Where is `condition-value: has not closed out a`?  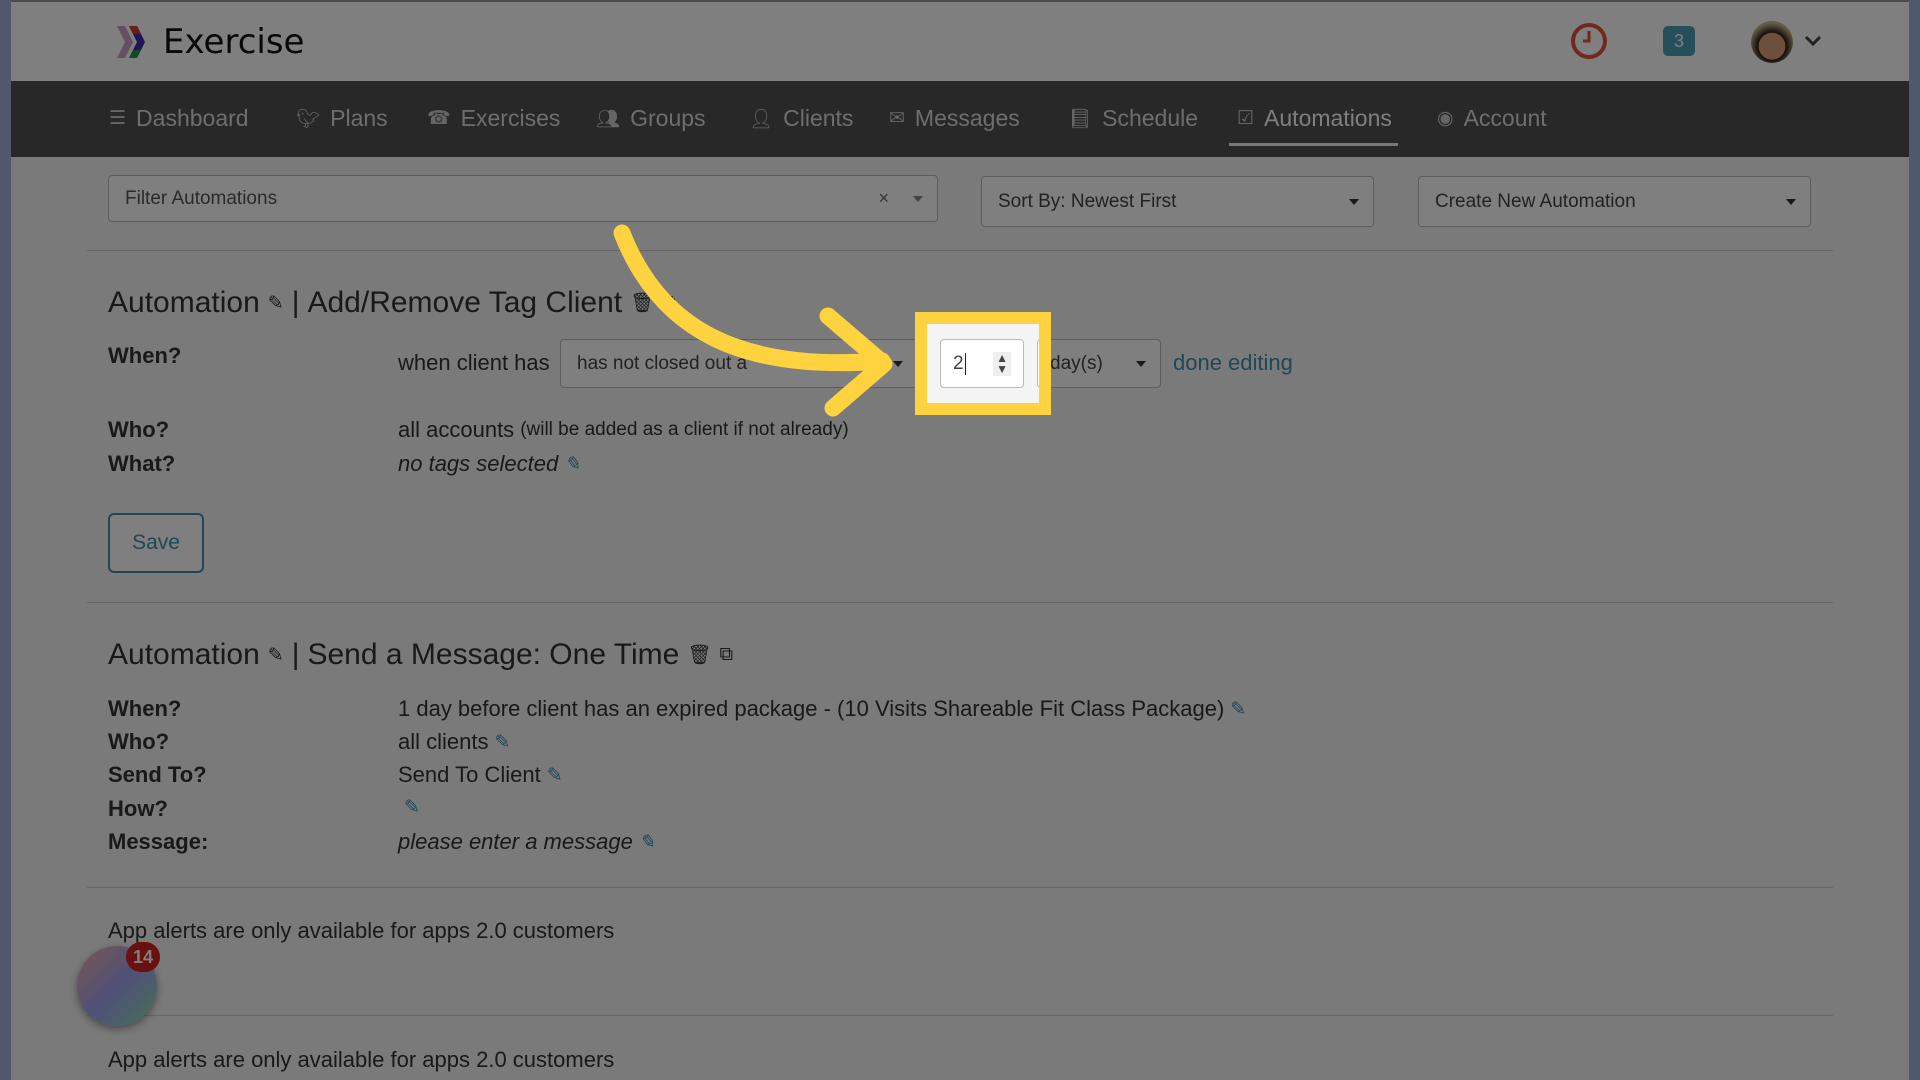
condition-value: has not closed out a is located at coordinates (662, 363).